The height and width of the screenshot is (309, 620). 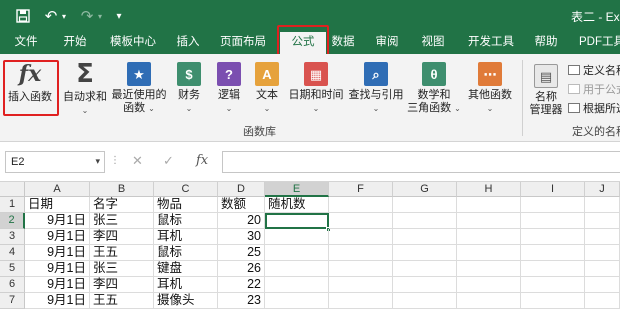 What do you see at coordinates (122, 205) in the screenshot?
I see `cell-b1: 名字` at bounding box center [122, 205].